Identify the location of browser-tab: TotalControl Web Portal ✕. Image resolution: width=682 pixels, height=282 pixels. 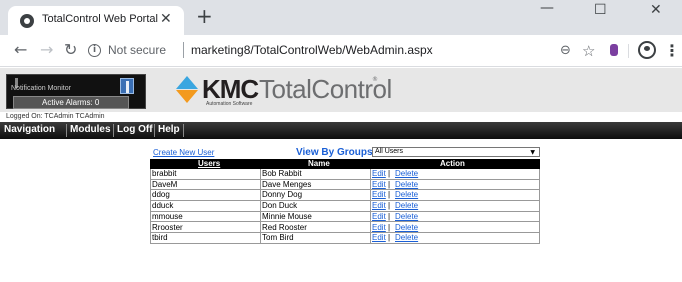
(96, 20).